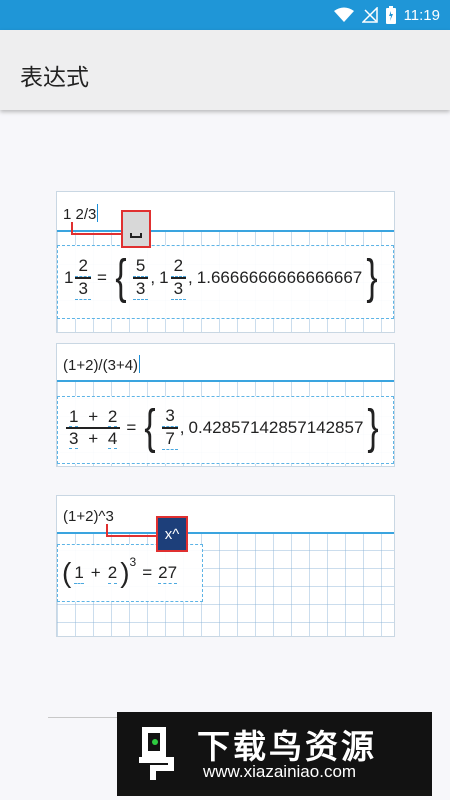 The width and height of the screenshot is (450, 800). What do you see at coordinates (83, 278) in the screenshot?
I see `fraction: 2 3` at bounding box center [83, 278].